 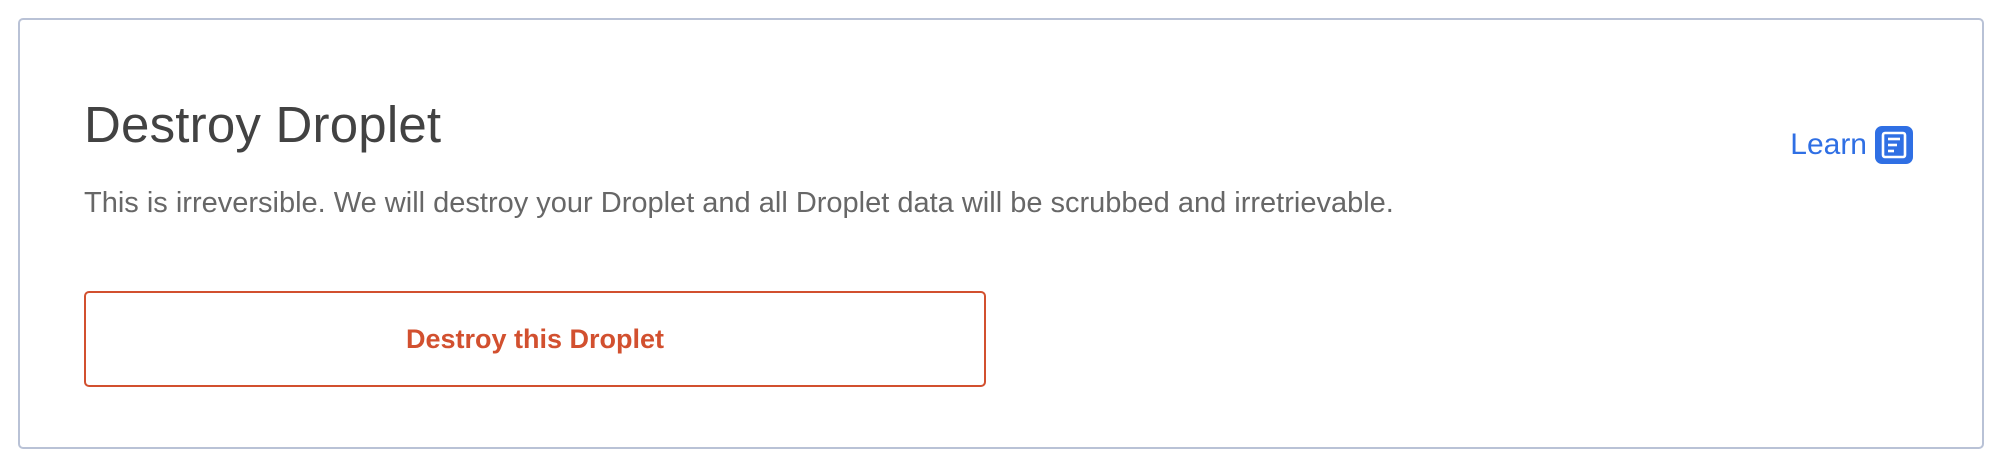 I want to click on learn-link: Learn, so click(x=1851, y=145).